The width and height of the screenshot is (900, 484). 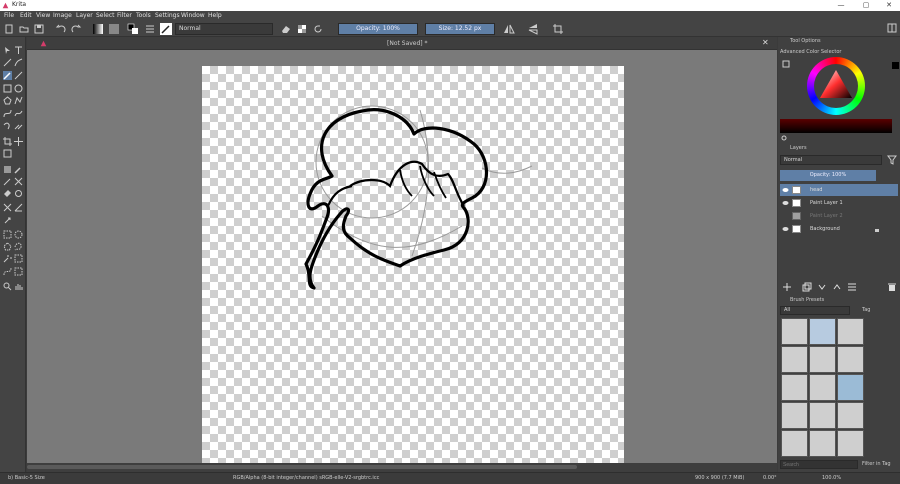 What do you see at coordinates (815, 310) in the screenshot?
I see `brush-filter-select: All` at bounding box center [815, 310].